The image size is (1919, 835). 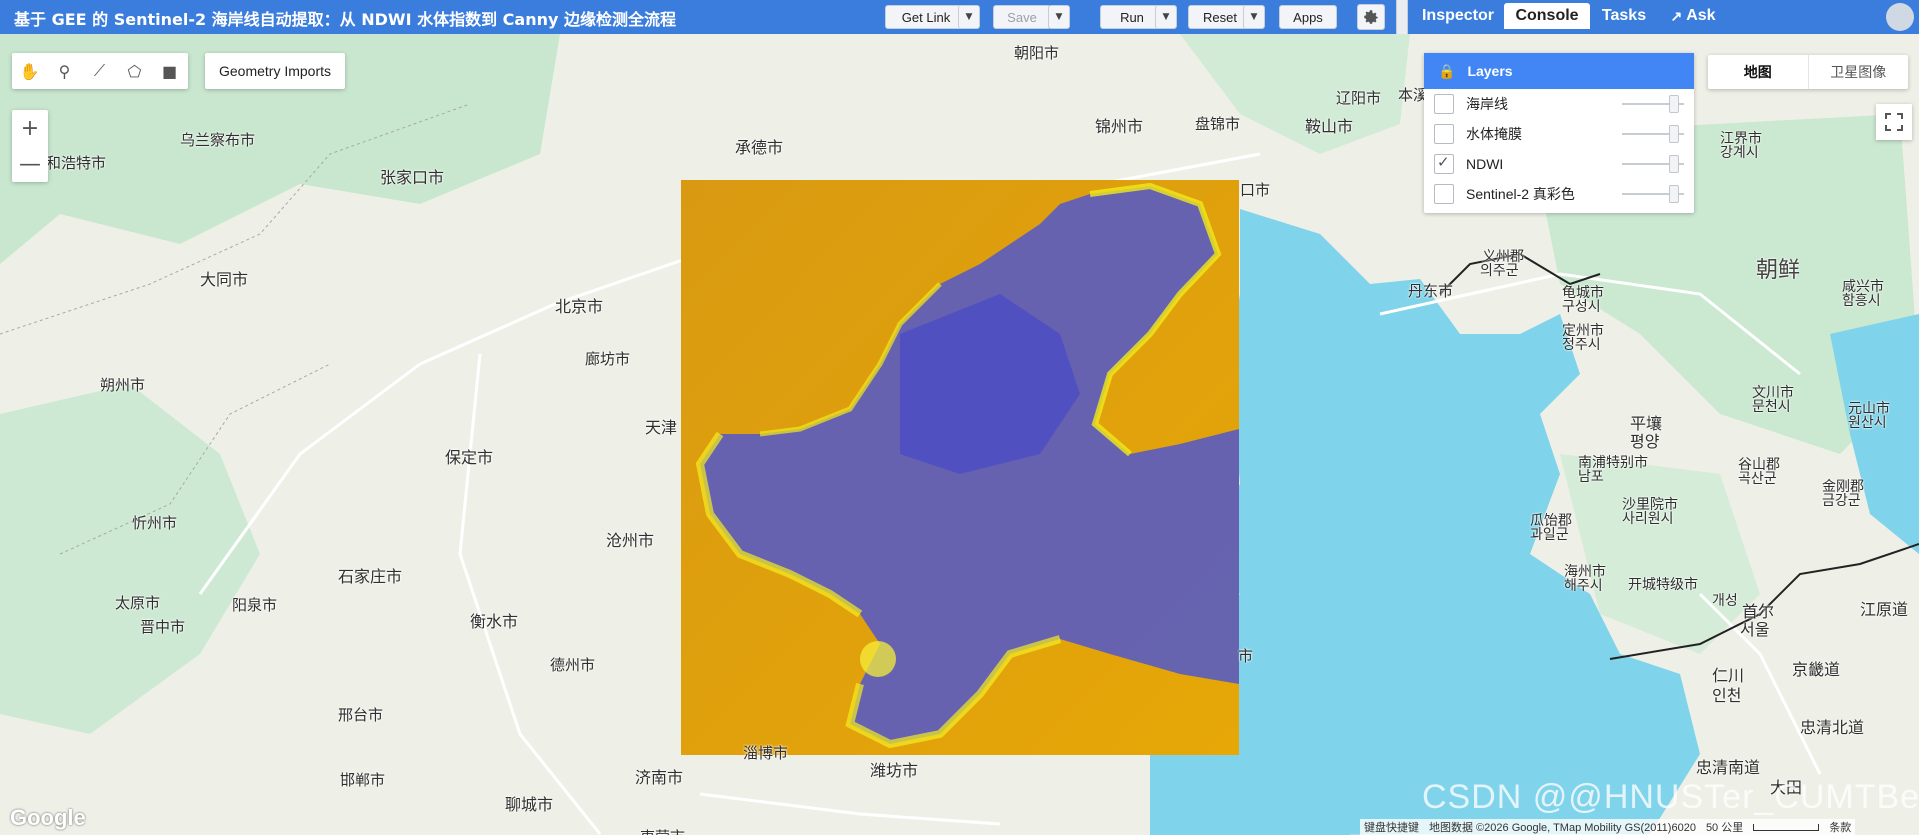 I want to click on right-panel-tabs: Inspector Console Tasks ↗ Ask, so click(x=1663, y=17).